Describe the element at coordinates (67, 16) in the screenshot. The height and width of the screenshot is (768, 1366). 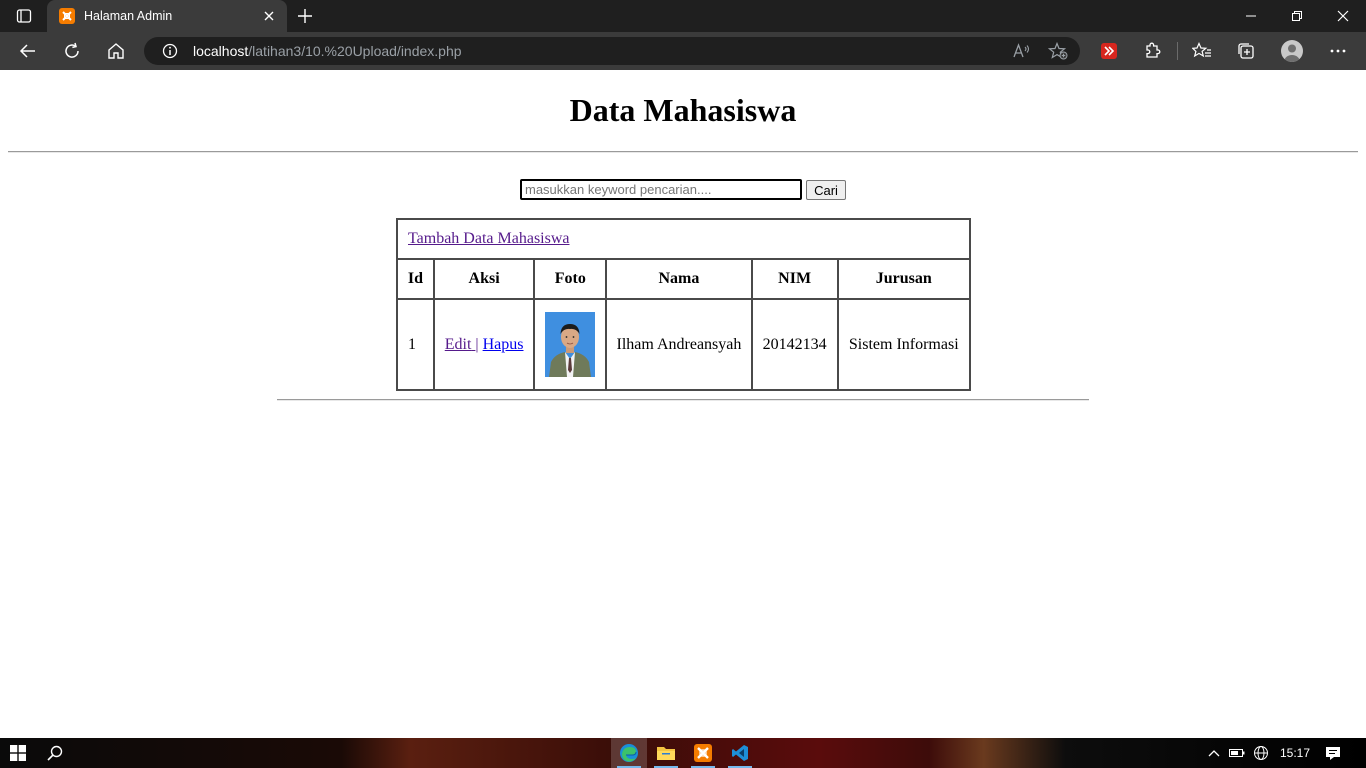
I see `xampp-favicon-icon` at that location.